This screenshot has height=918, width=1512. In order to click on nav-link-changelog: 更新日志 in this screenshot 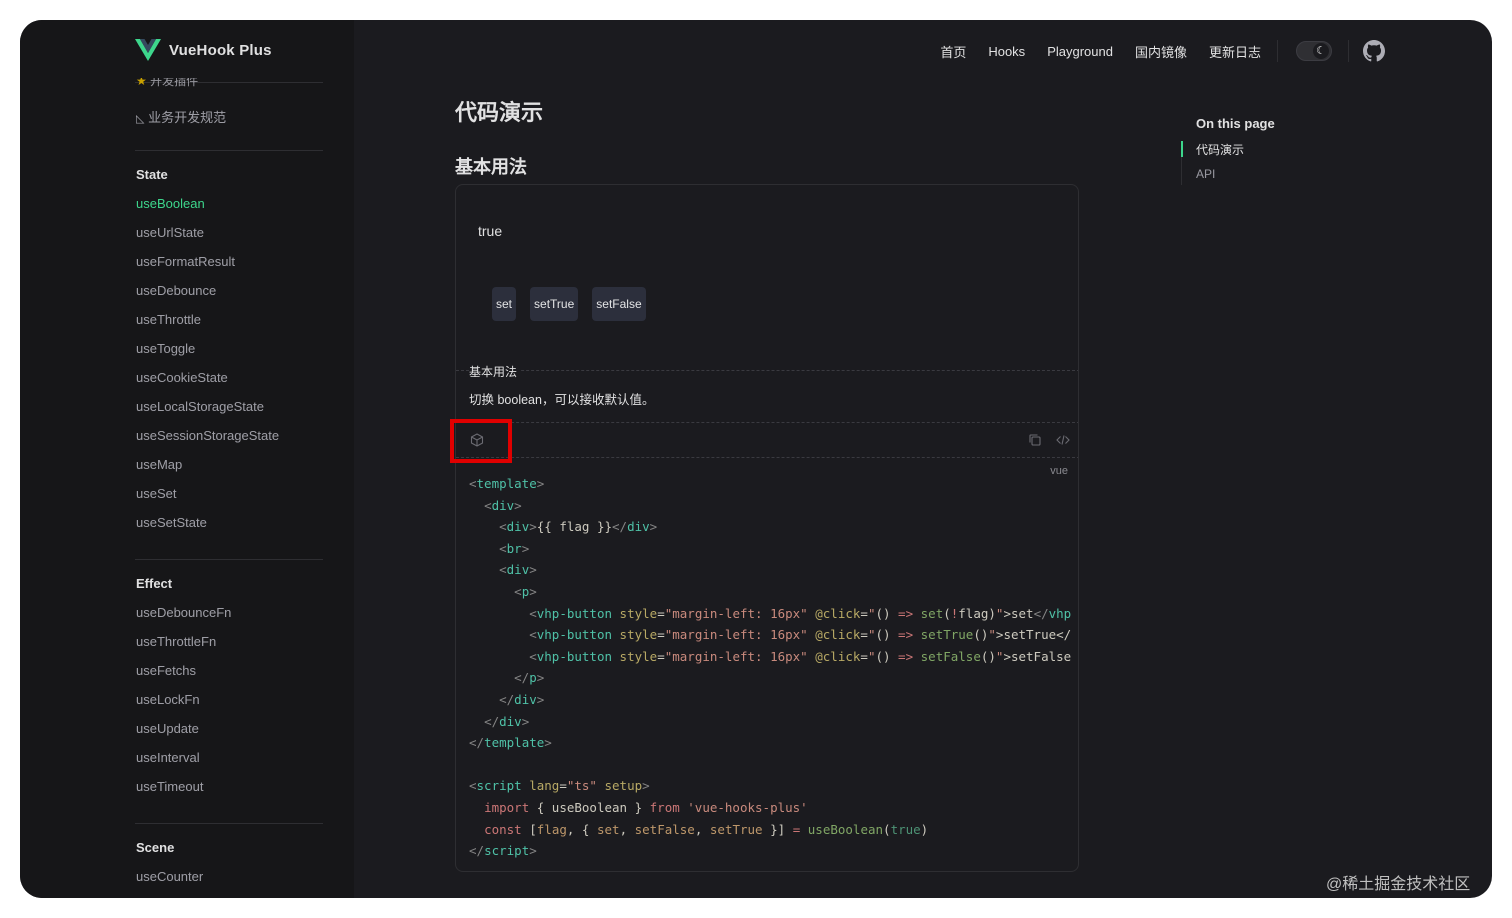, I will do `click(1235, 51)`.